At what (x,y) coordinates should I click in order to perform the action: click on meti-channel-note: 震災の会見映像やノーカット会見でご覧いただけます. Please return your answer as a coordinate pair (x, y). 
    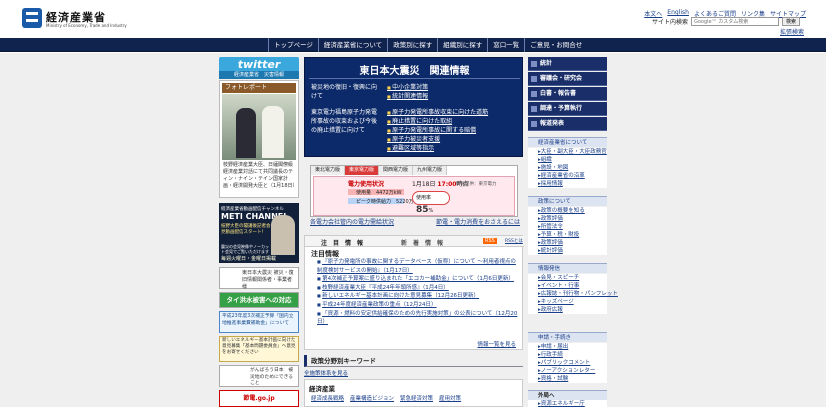
    Looking at the image, I should click on (245, 249).